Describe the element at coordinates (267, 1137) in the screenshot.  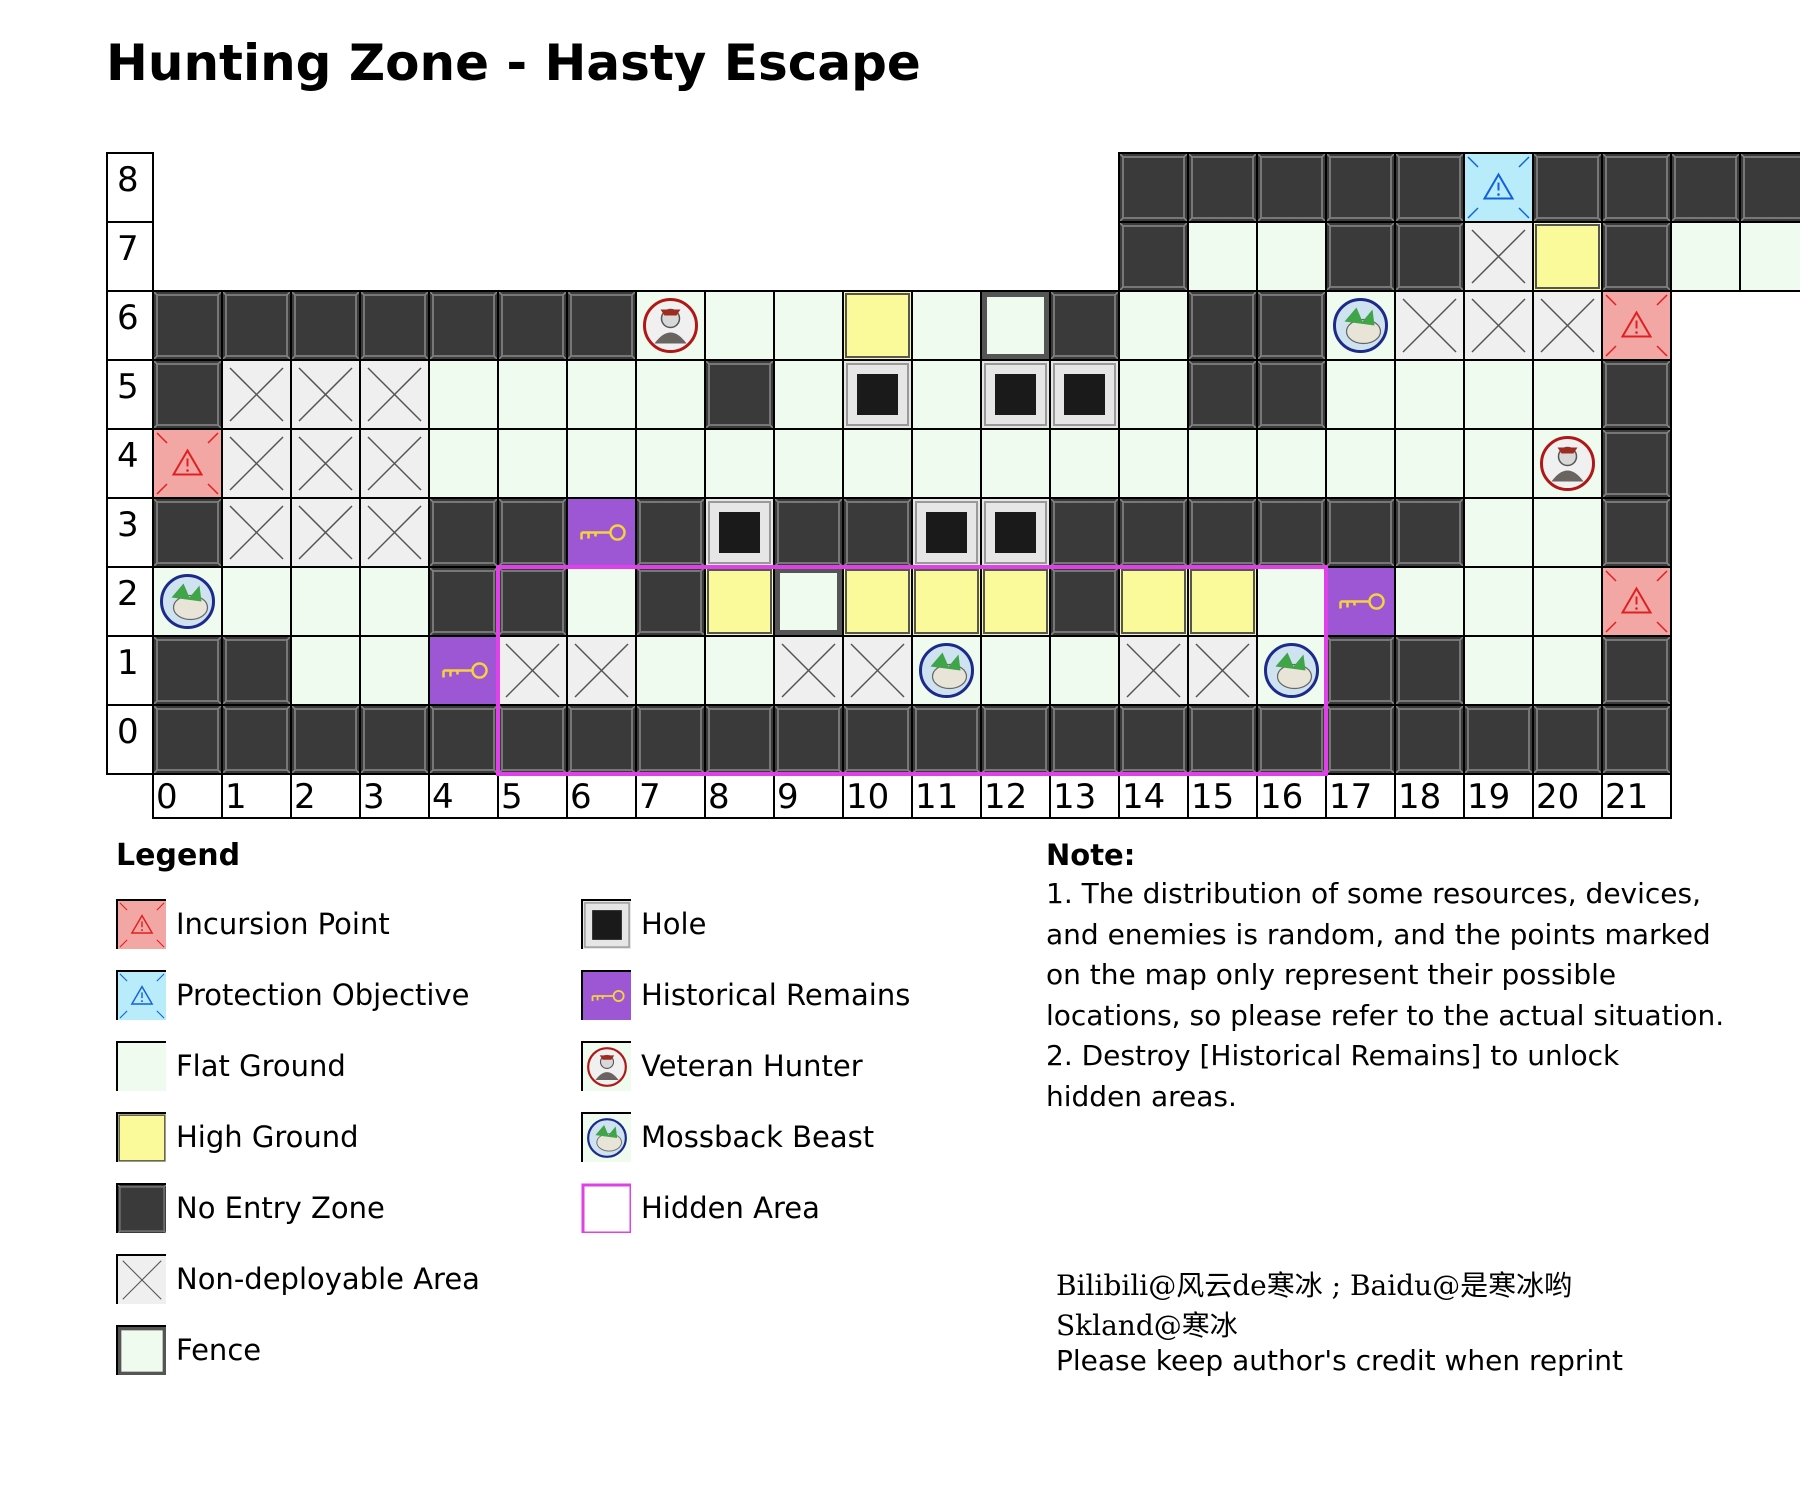
I see `legend-label: High Ground` at that location.